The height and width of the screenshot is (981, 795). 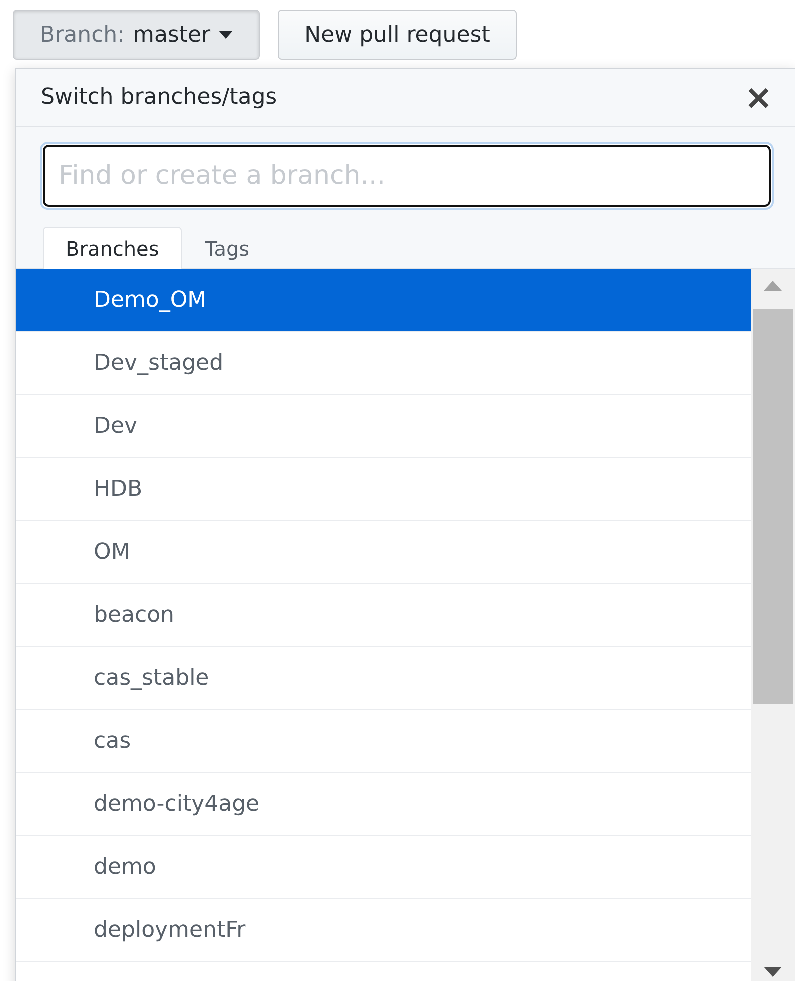 What do you see at coordinates (773, 506) in the screenshot?
I see `scrollbar-thumb` at bounding box center [773, 506].